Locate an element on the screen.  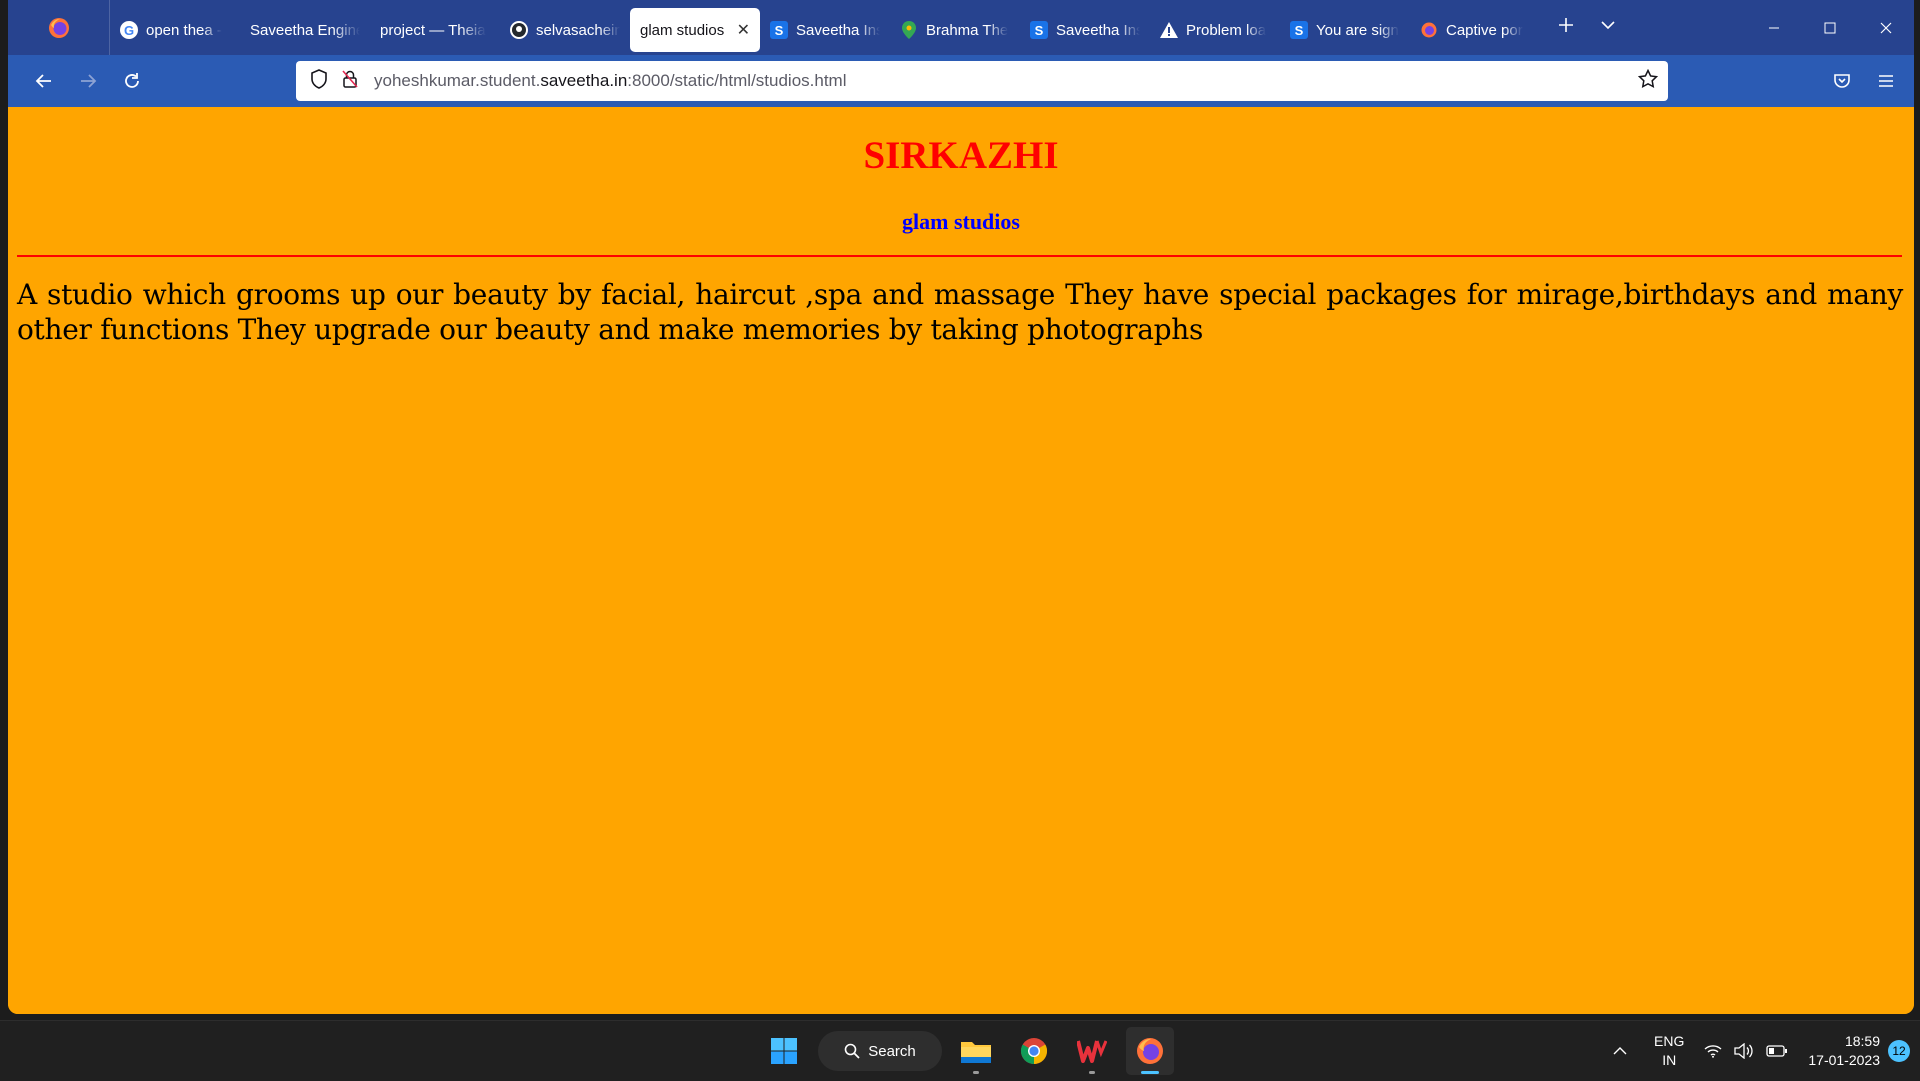
url-prefix: yoheshkumar.student. is located at coordinates (457, 80).